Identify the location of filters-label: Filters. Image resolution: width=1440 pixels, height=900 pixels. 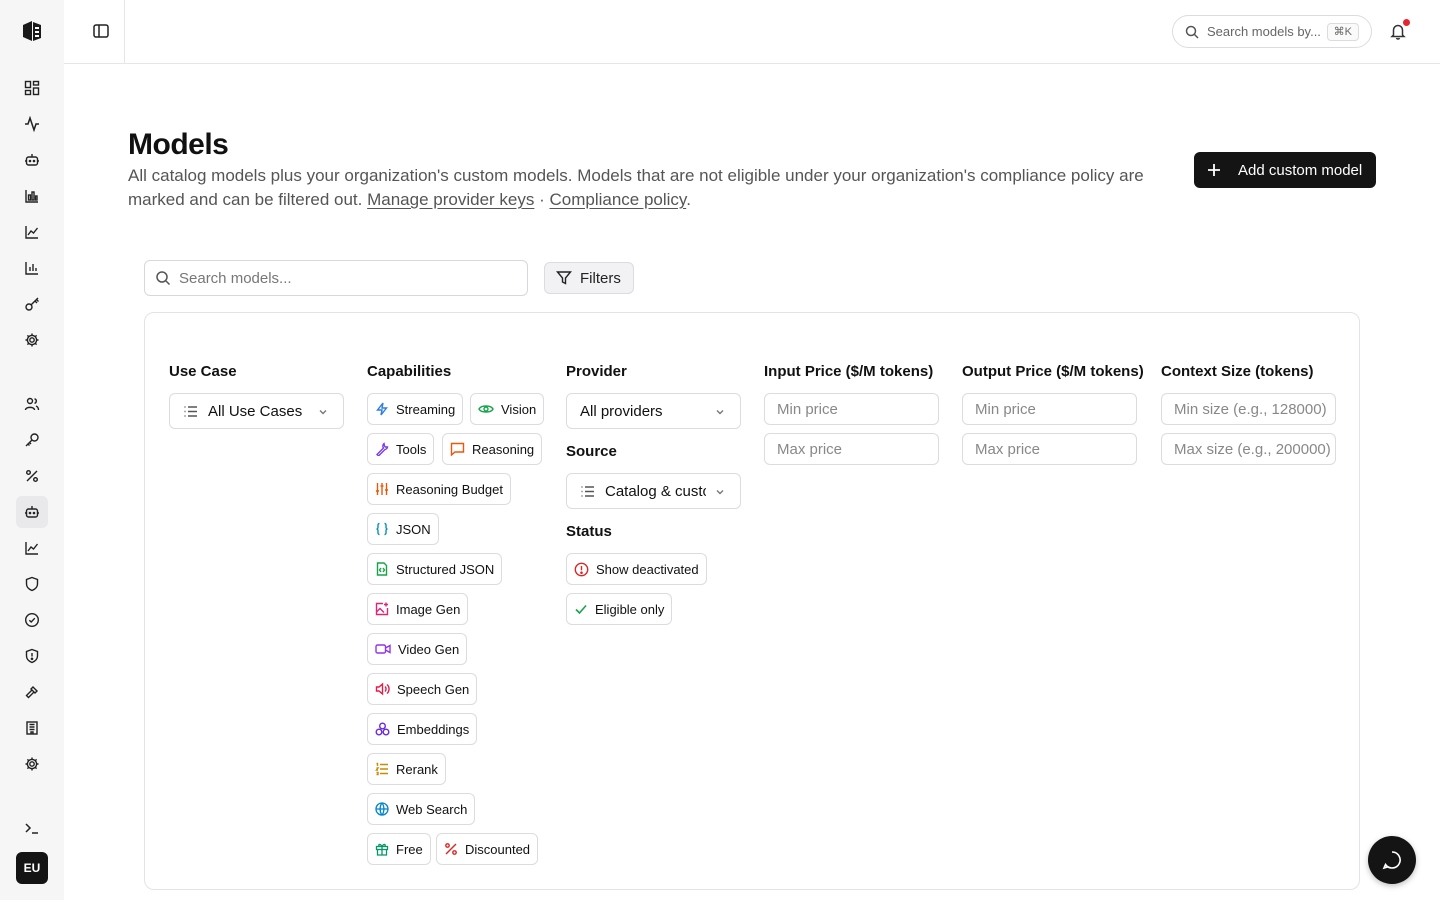
(600, 278).